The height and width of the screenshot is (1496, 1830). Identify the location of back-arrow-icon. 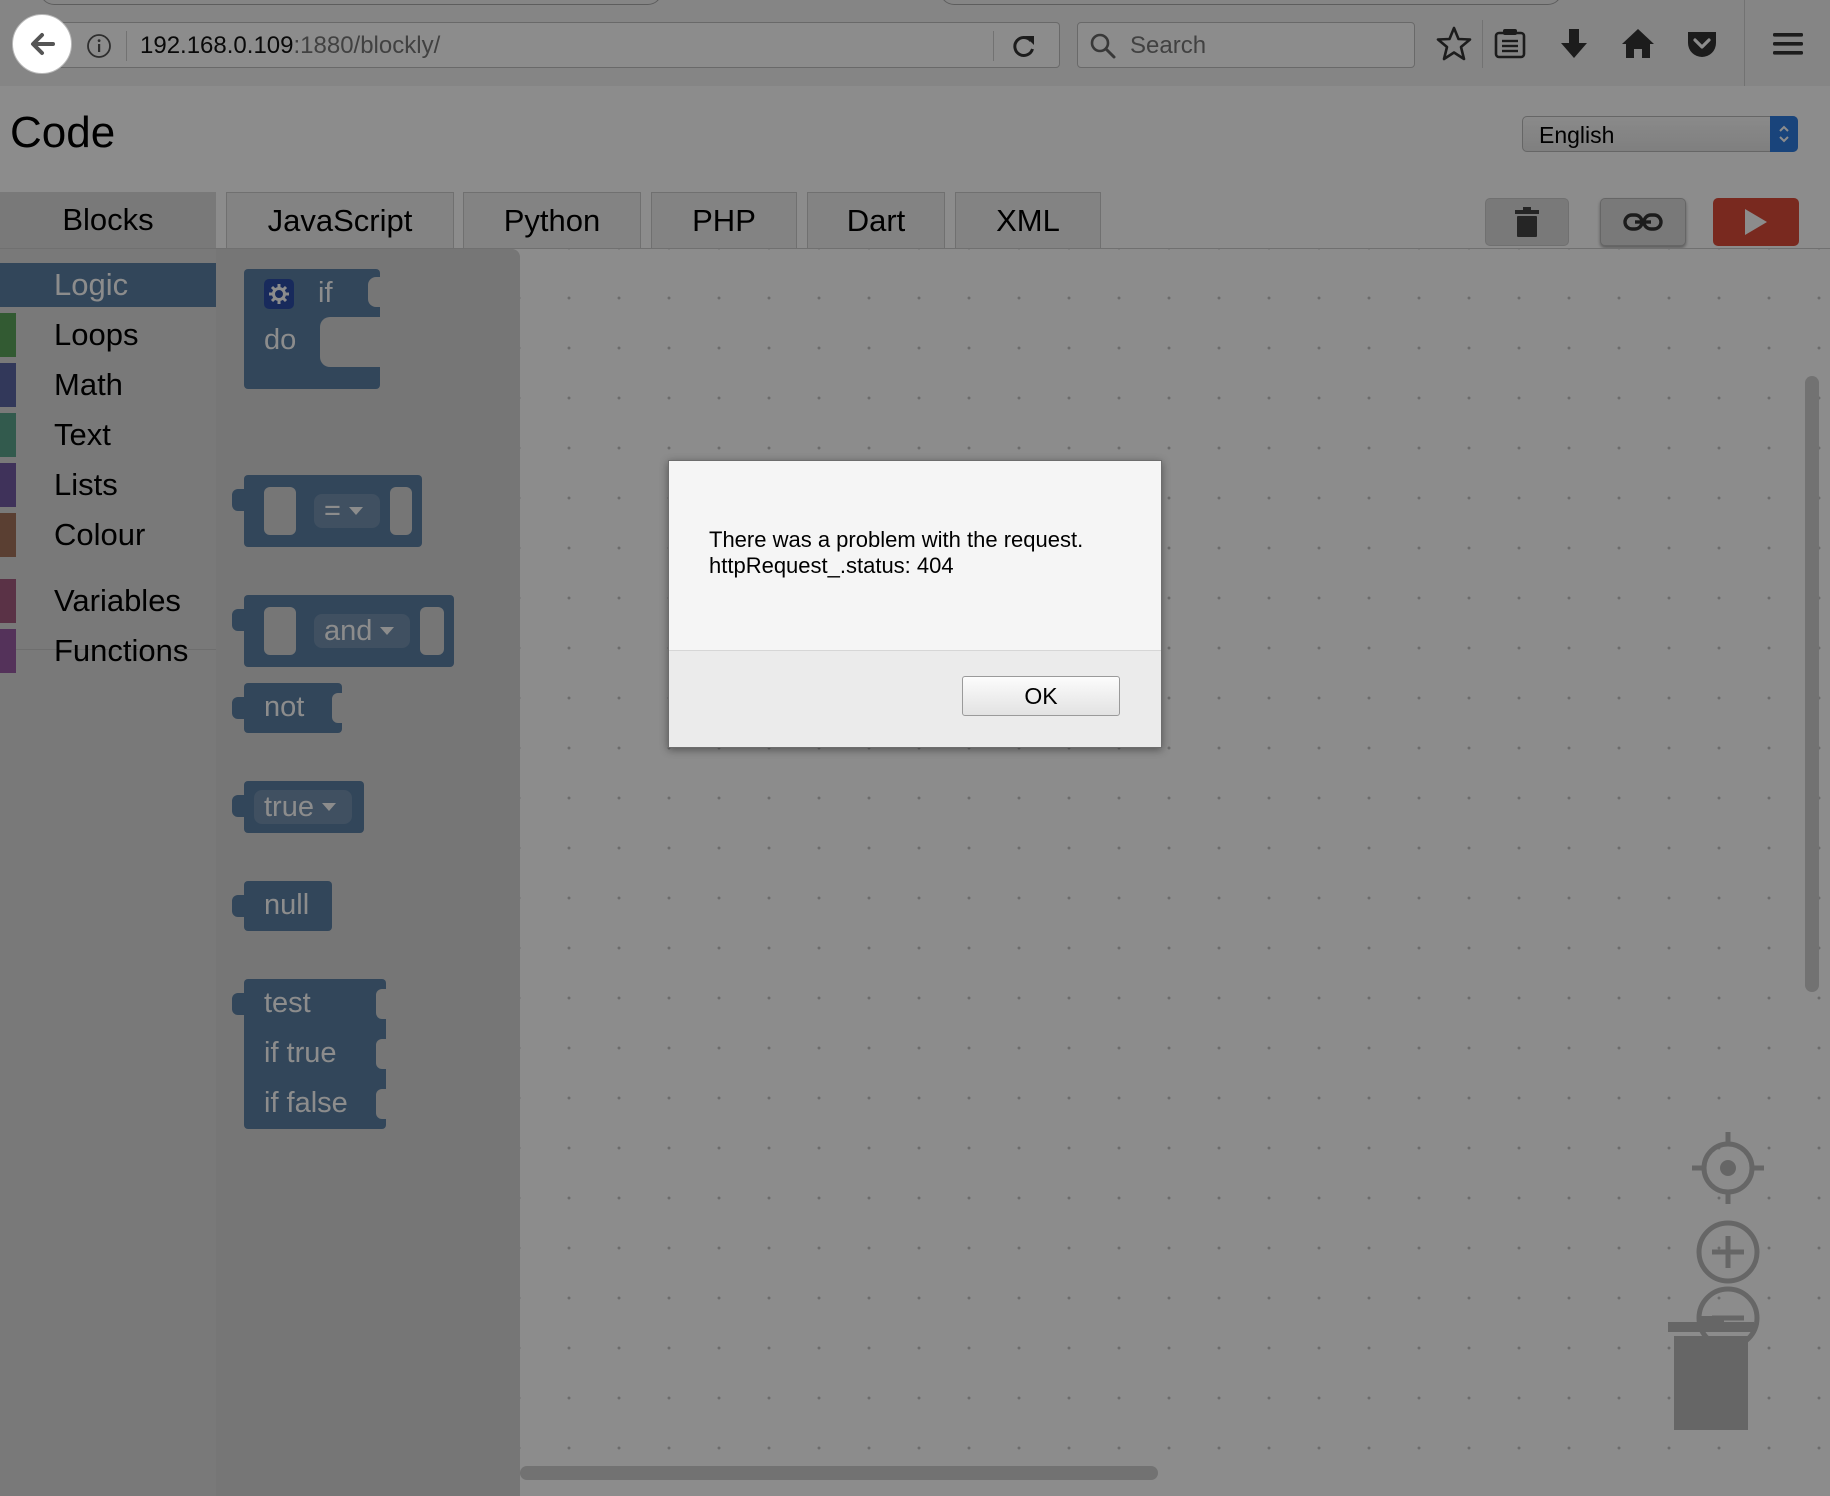
(43, 44).